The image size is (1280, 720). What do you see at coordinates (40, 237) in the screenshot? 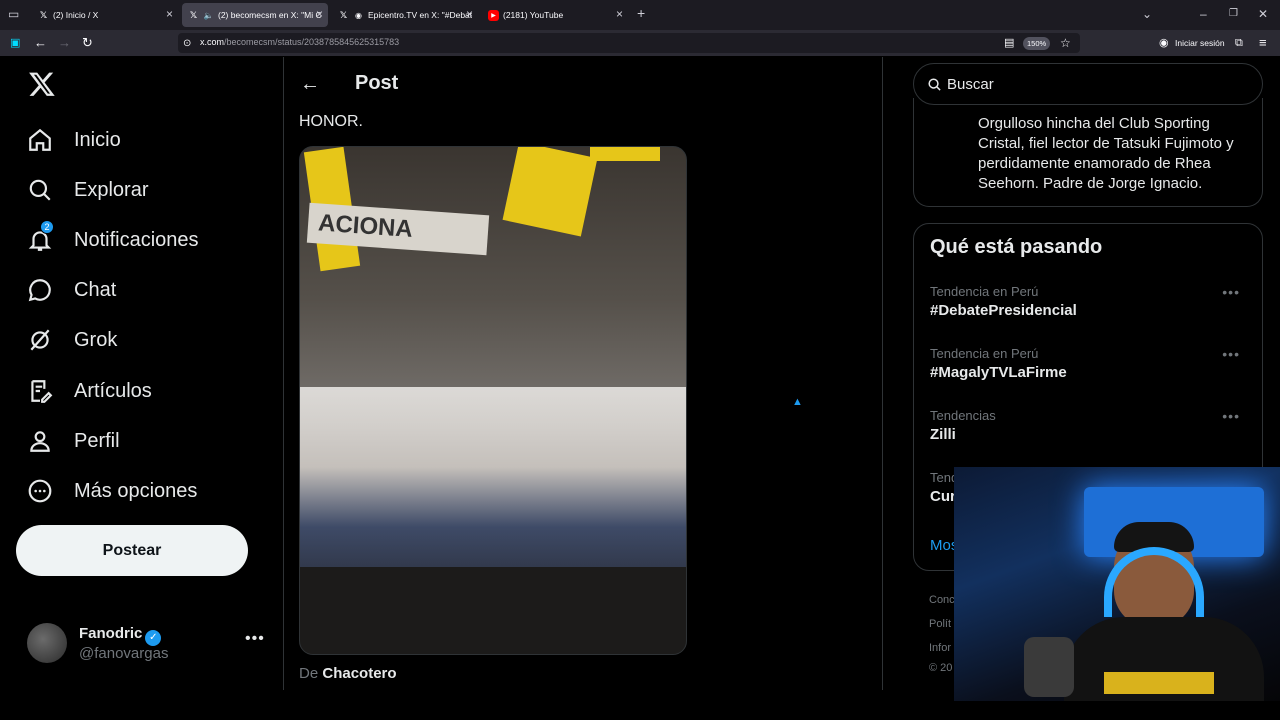
I see `bell-icon: 2` at bounding box center [40, 237].